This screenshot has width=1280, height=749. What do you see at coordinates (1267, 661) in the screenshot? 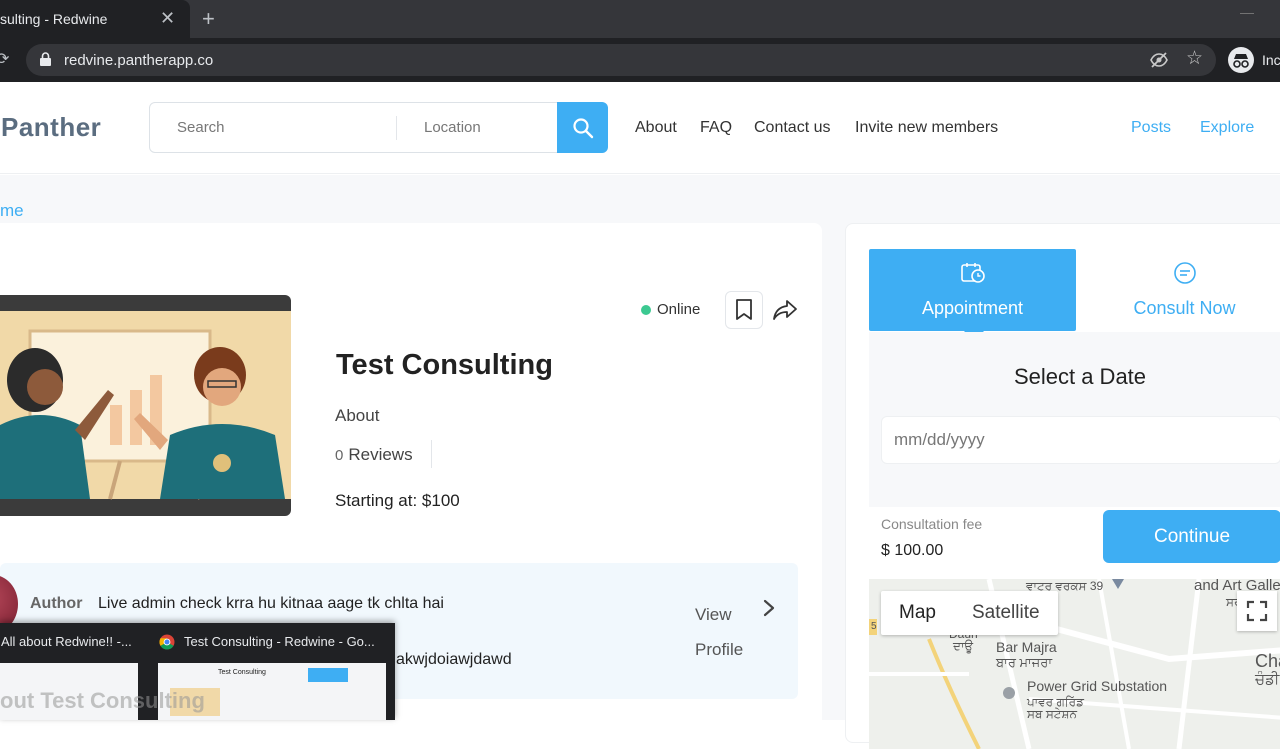
I see `map-label: Chan` at bounding box center [1267, 661].